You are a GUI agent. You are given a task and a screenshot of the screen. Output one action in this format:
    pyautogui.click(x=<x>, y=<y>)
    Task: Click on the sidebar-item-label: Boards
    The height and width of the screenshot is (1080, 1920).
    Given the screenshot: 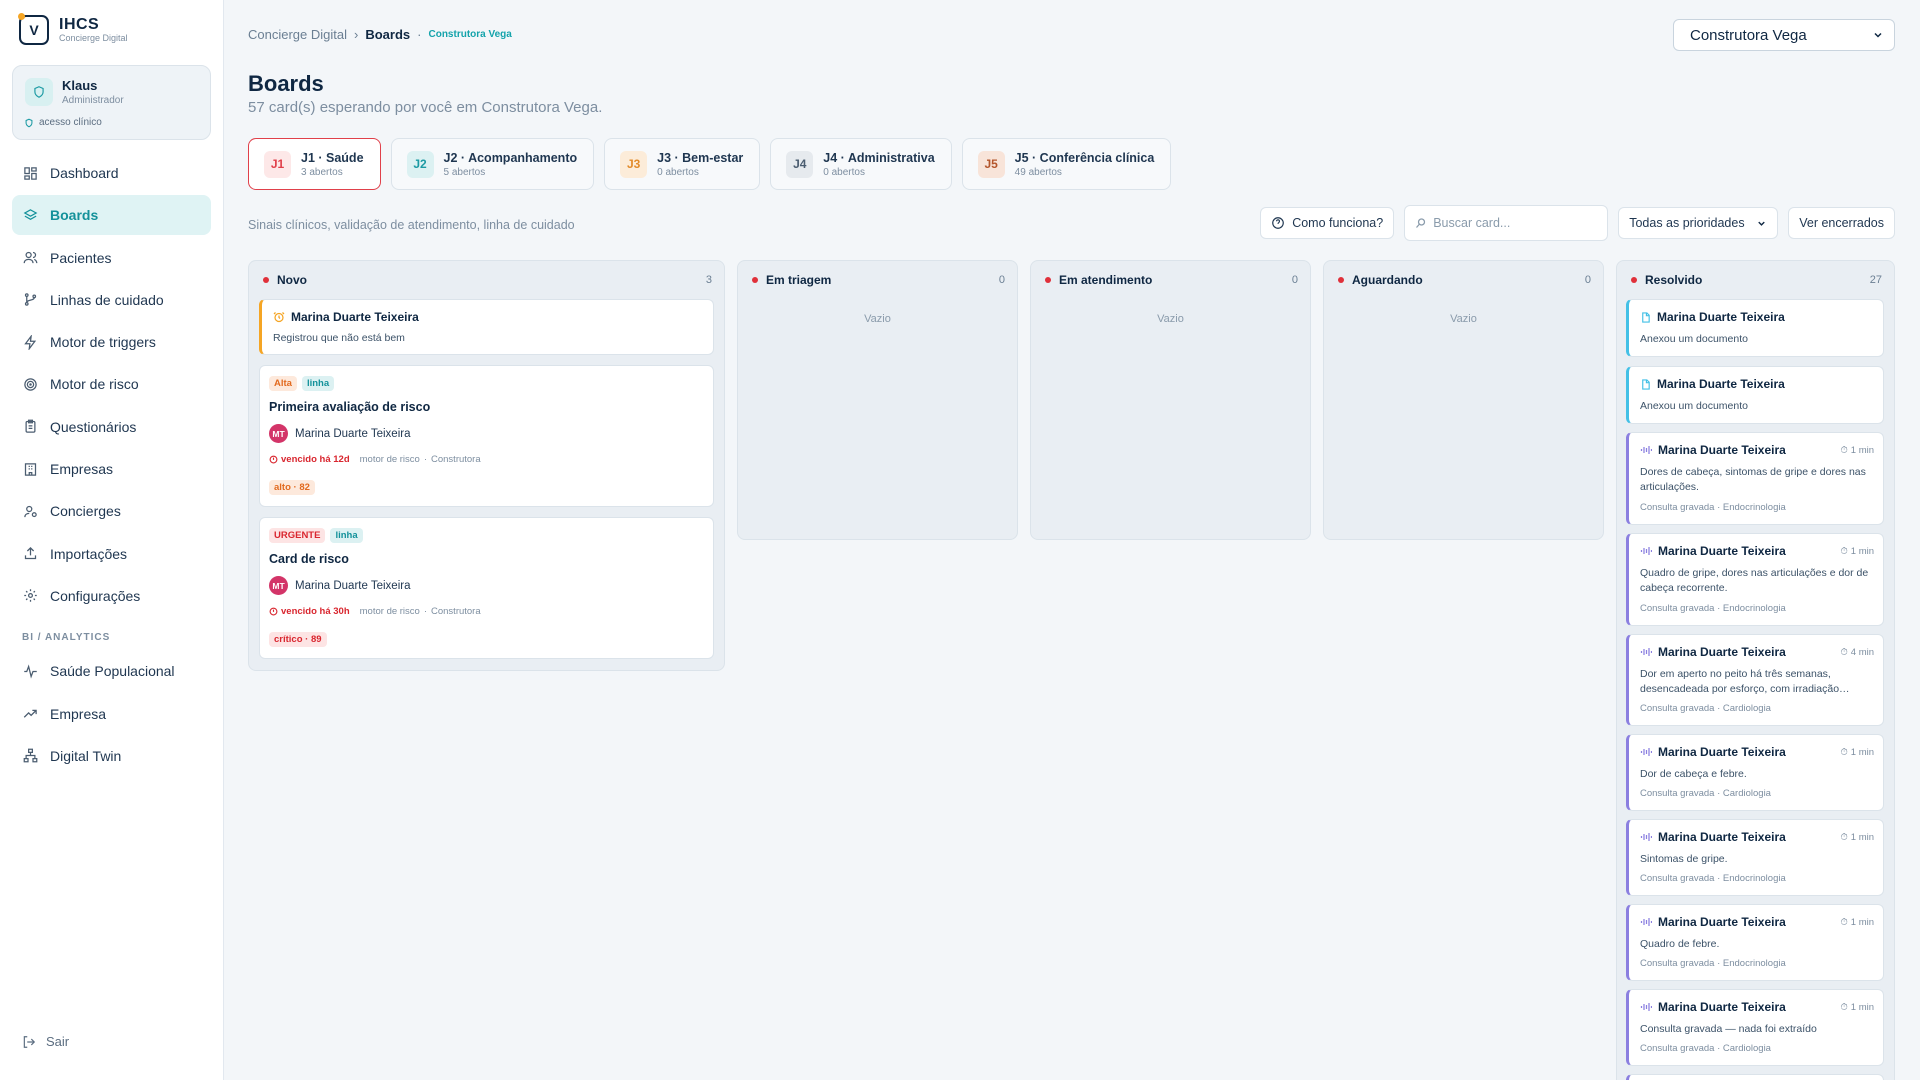 What is the action you would take?
    pyautogui.click(x=74, y=215)
    